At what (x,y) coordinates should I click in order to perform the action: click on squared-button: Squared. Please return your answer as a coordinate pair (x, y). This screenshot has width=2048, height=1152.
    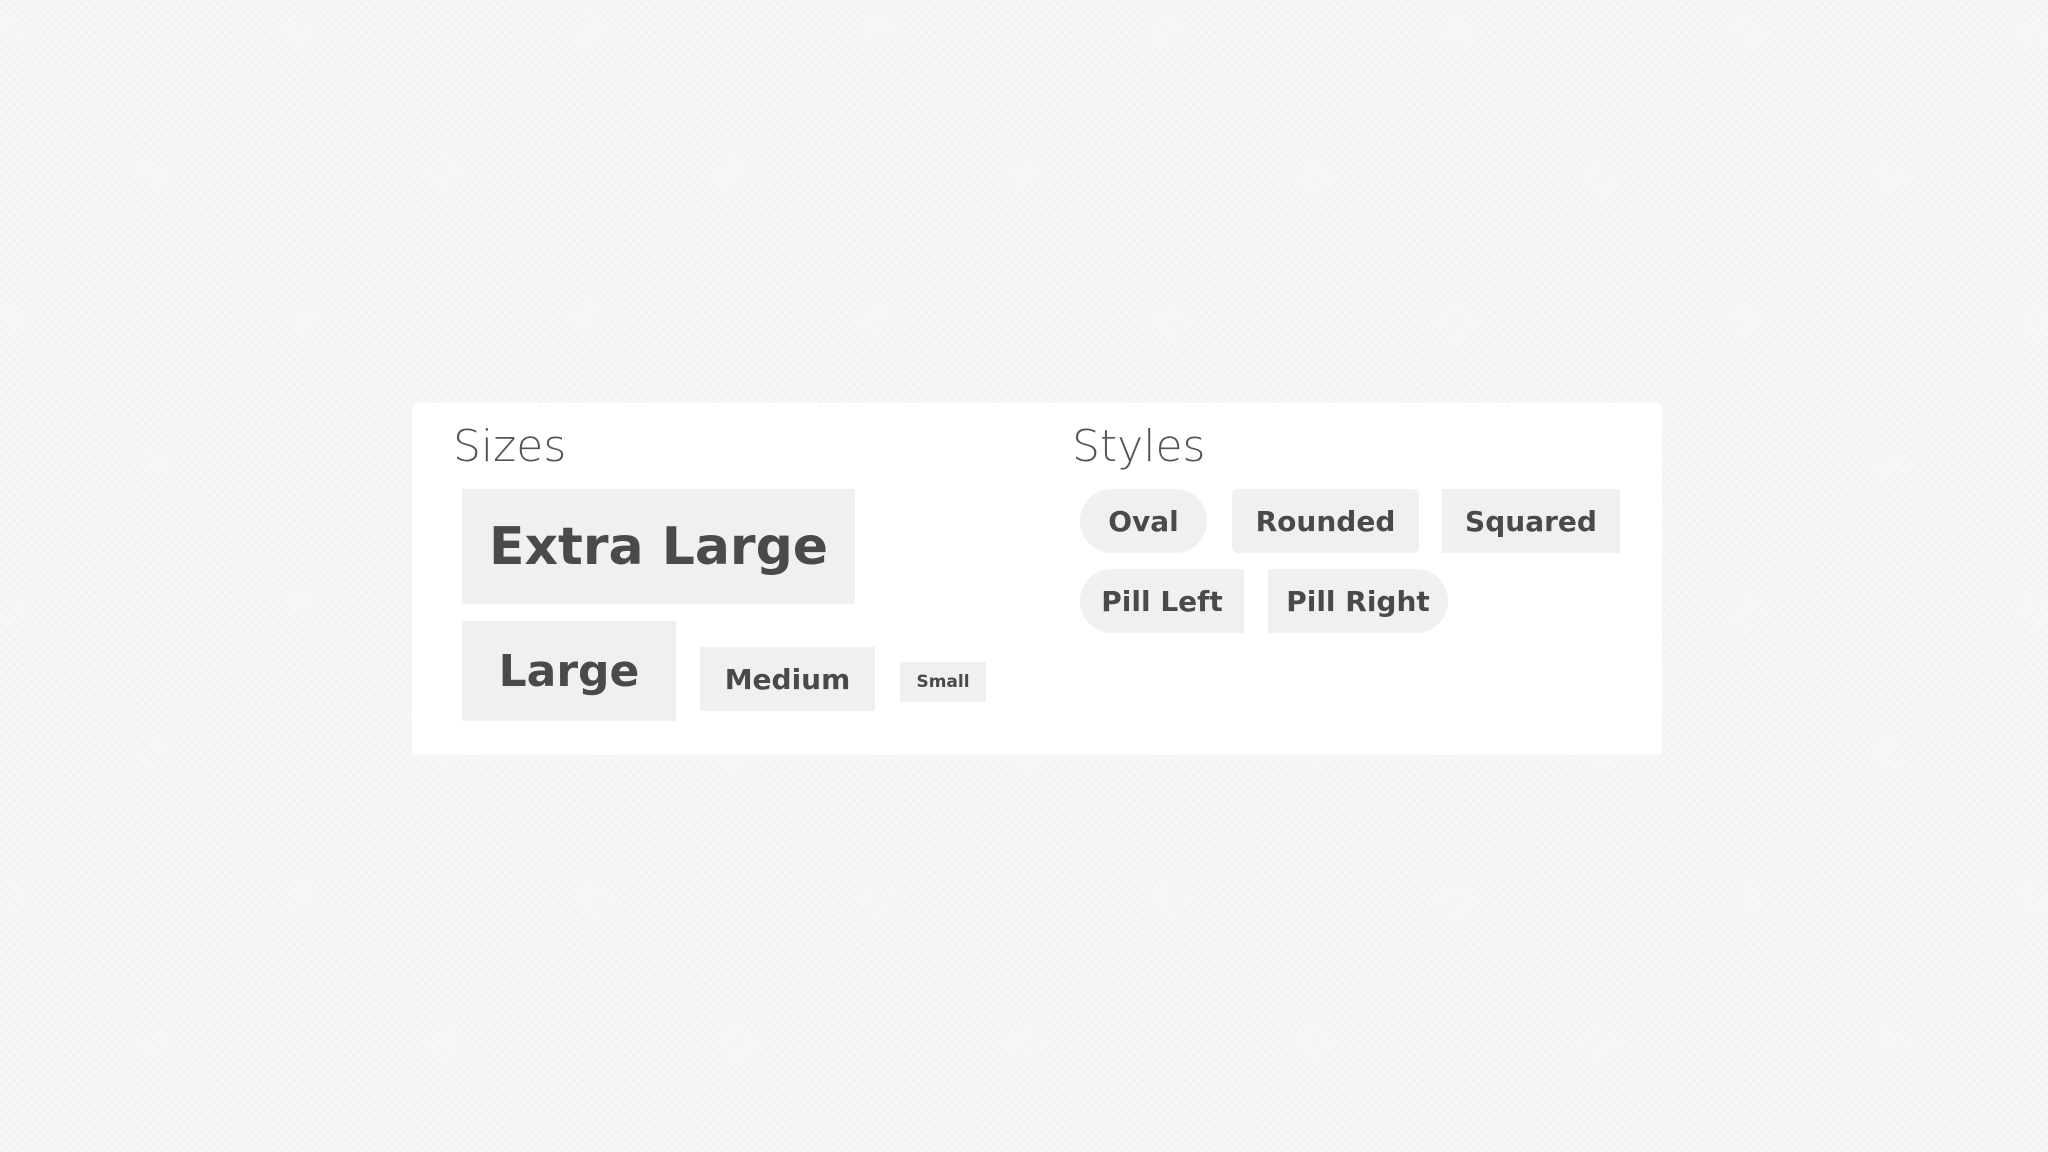
    Looking at the image, I should click on (1531, 521).